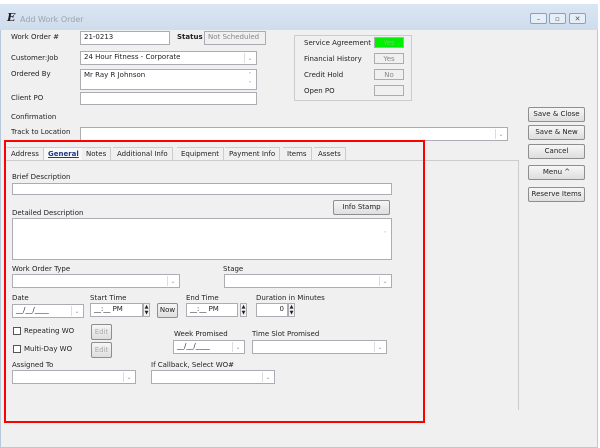 The height and width of the screenshot is (448, 600). What do you see at coordinates (132, 57) in the screenshot?
I see `customer-job-value: 24 Hour Fitness - Corporate` at bounding box center [132, 57].